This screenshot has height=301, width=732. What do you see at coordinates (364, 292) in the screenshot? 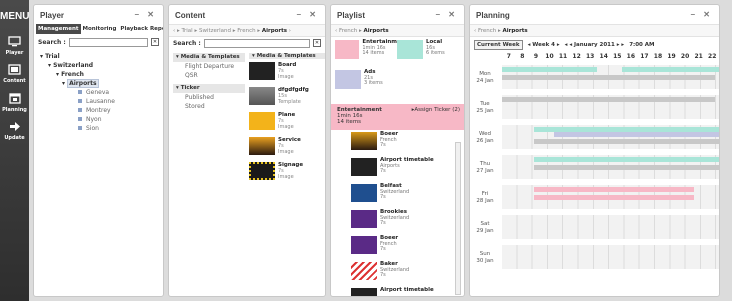
I see `item-thumbnail` at bounding box center [364, 292].